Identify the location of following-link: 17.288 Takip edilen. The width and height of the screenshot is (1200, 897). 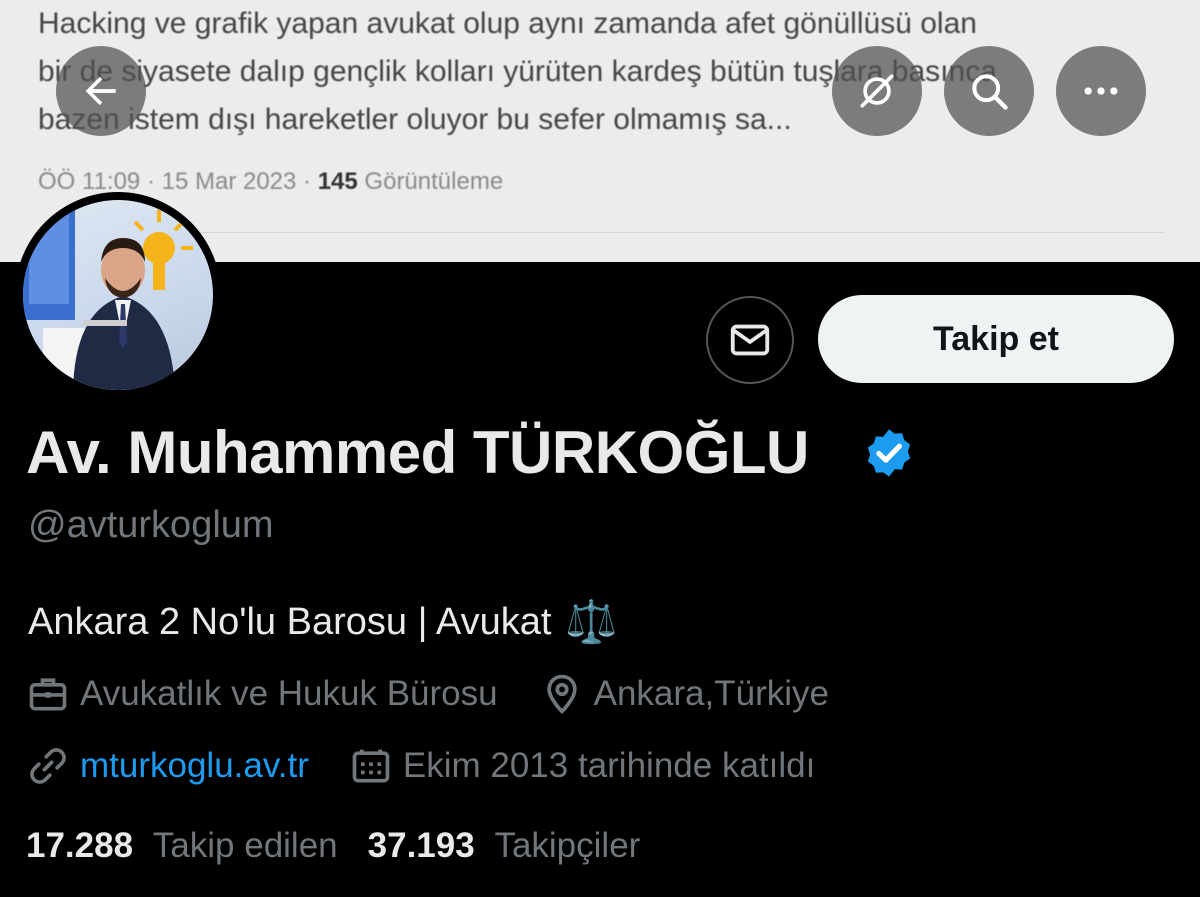
(182, 846).